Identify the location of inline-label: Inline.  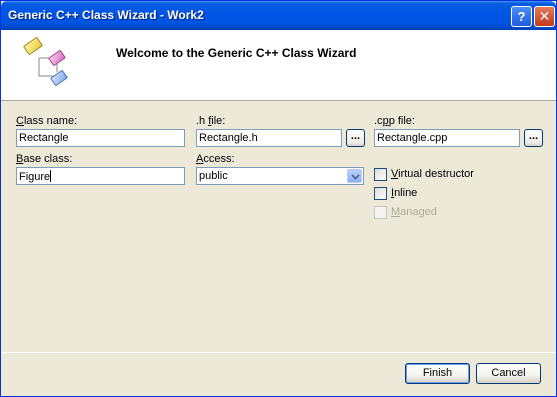
(404, 193).